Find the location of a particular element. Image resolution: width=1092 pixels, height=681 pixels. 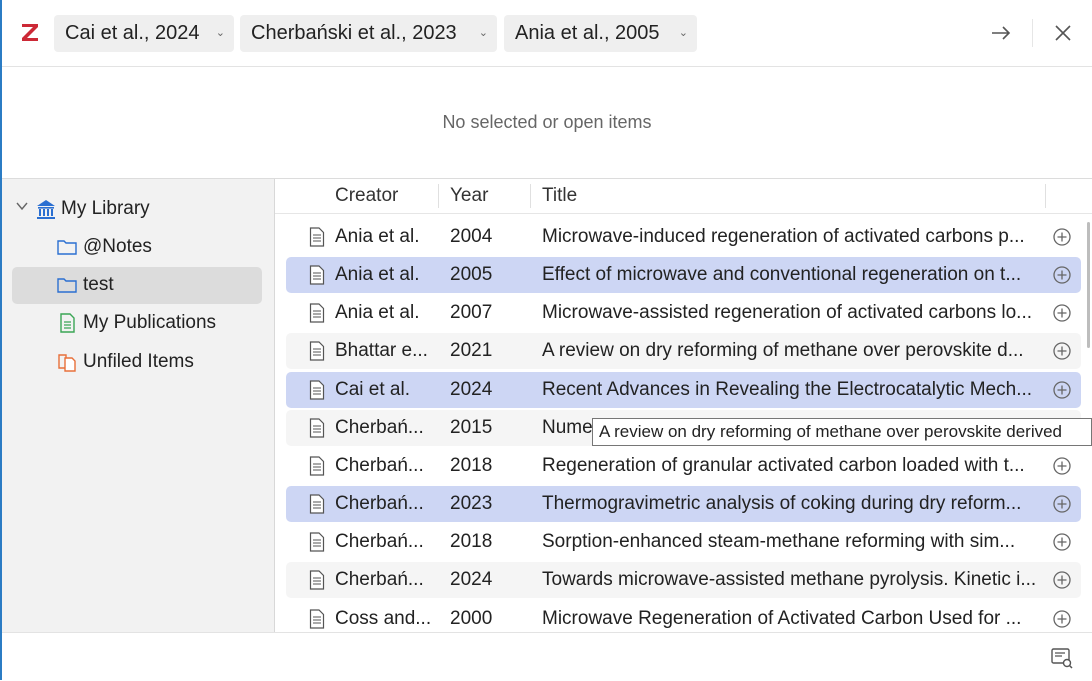

arrow-right-icon is located at coordinates (1001, 33).